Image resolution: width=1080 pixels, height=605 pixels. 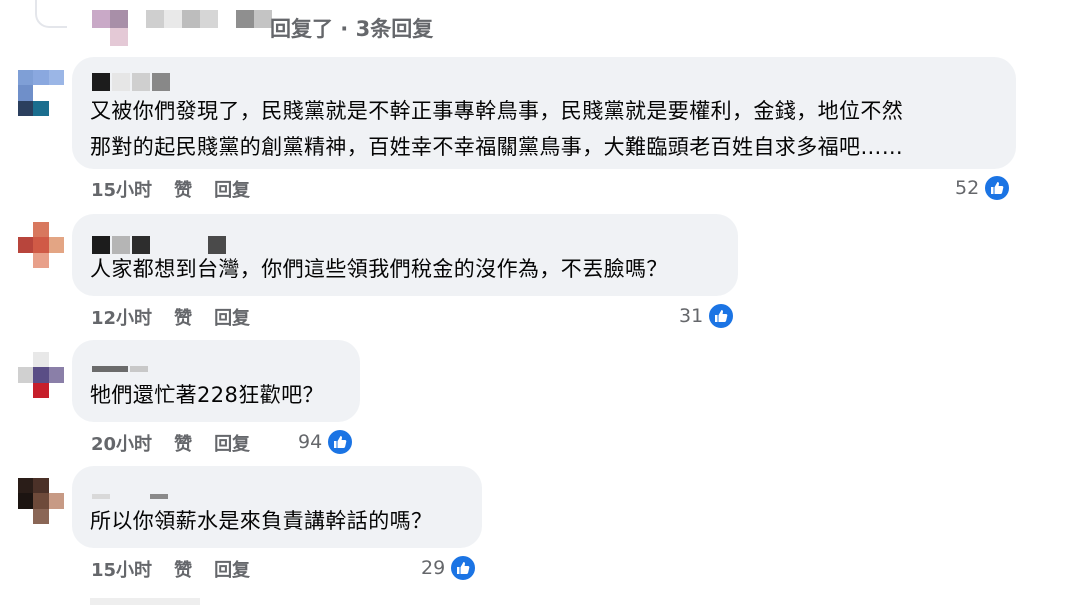 What do you see at coordinates (170, 443) in the screenshot?
I see `comment-actions: 20小时 赞 回复` at bounding box center [170, 443].